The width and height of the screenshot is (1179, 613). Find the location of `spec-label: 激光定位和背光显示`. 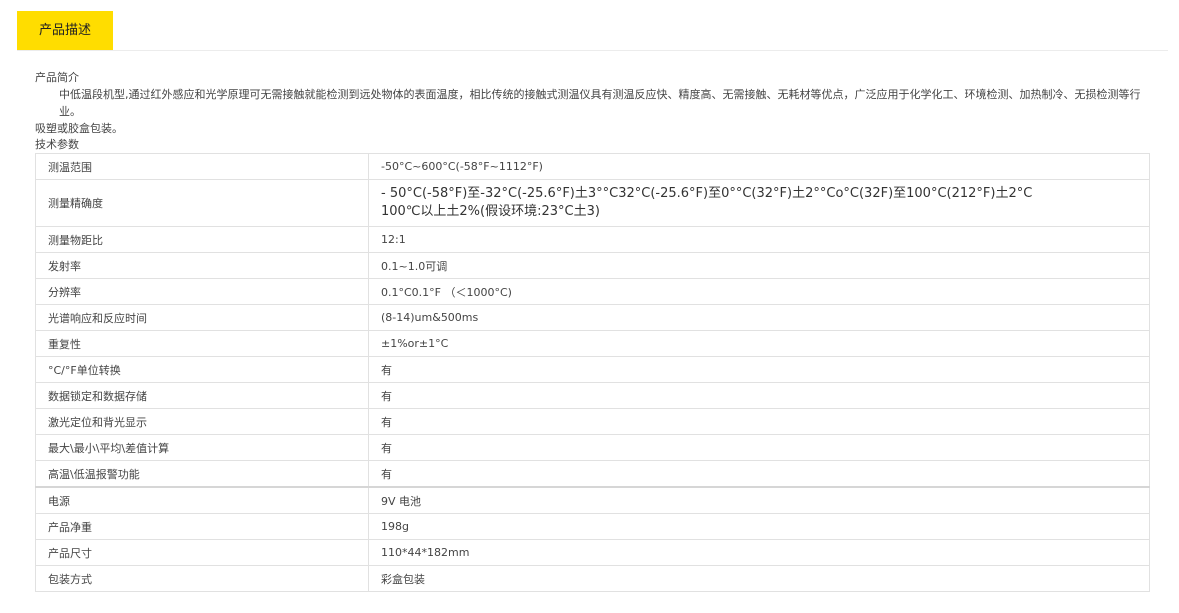

spec-label: 激光定位和背光显示 is located at coordinates (202, 421).